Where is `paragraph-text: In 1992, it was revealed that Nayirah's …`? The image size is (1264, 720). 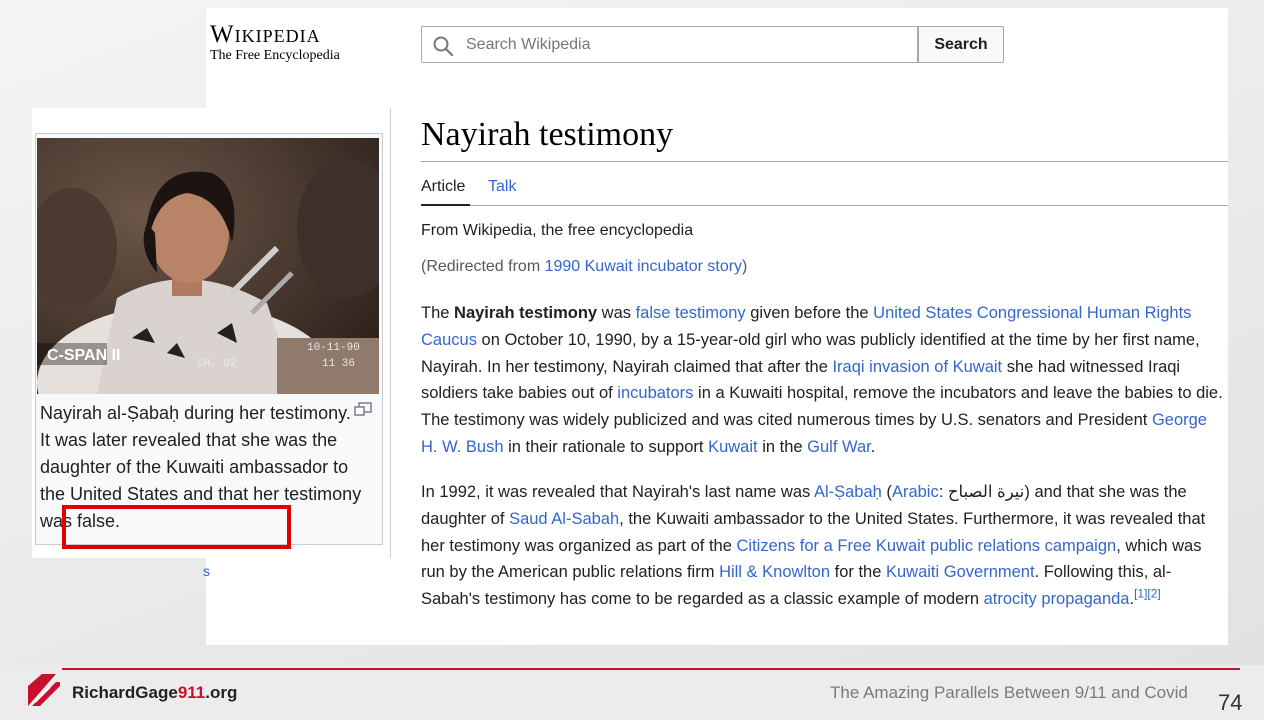 paragraph-text: In 1992, it was revealed that Nayirah's … is located at coordinates (617, 492).